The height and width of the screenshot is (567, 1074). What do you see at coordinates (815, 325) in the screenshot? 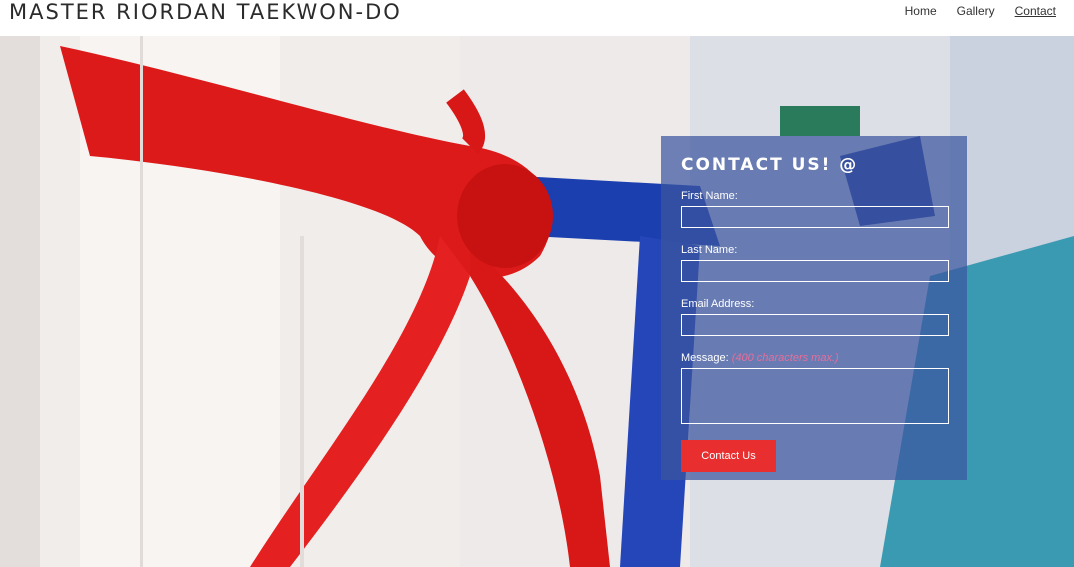
I see `email-input` at bounding box center [815, 325].